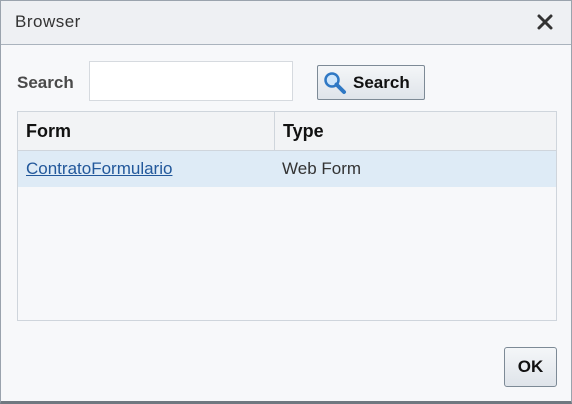  What do you see at coordinates (303, 131) in the screenshot?
I see `column-header-type: Type` at bounding box center [303, 131].